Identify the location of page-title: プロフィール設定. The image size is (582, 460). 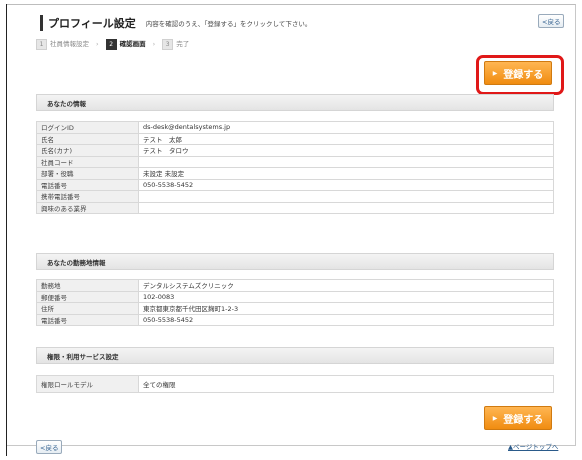
(92, 23).